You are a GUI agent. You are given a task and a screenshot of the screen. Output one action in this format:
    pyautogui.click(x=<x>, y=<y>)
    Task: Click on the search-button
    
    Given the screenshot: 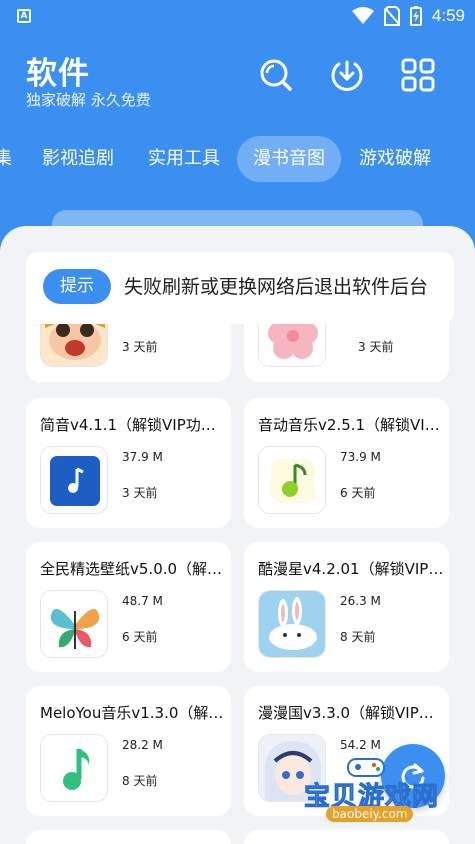 What is the action you would take?
    pyautogui.click(x=276, y=75)
    